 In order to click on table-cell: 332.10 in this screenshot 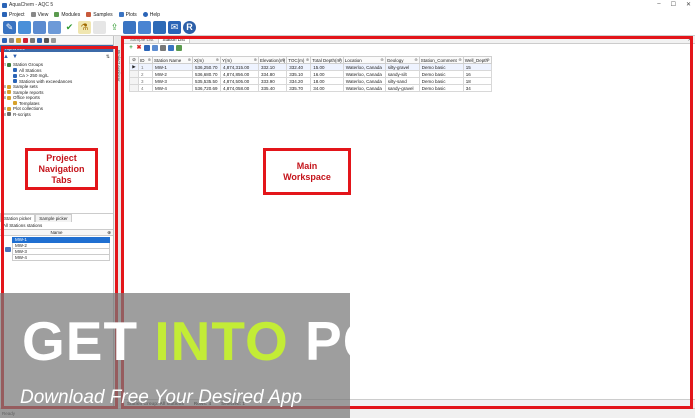, I will do `click(272, 67)`.